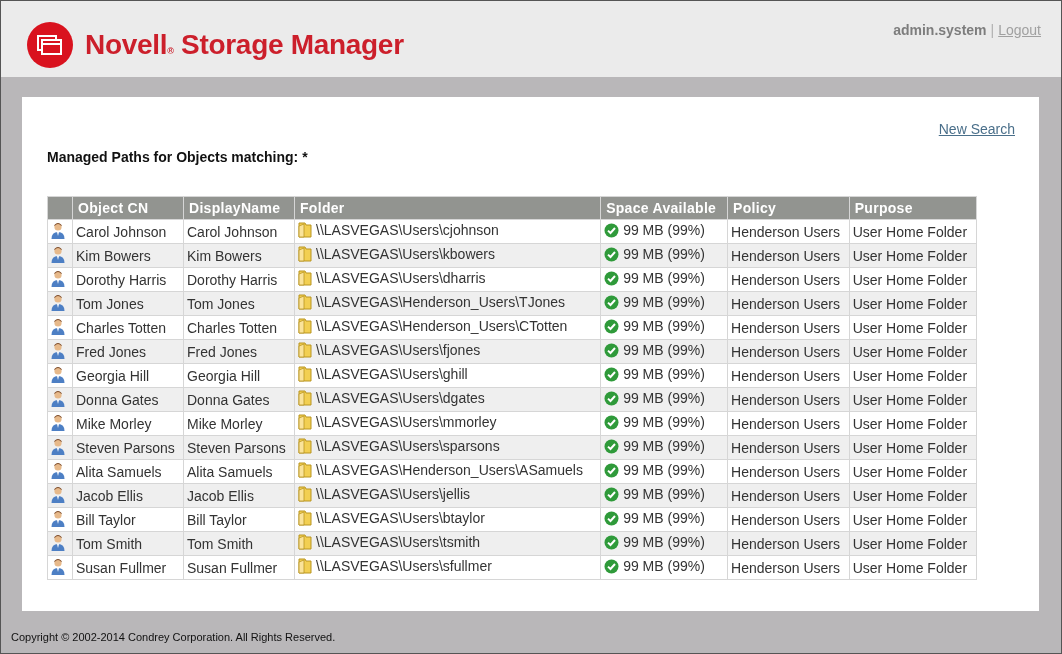 Image resolution: width=1062 pixels, height=654 pixels. I want to click on folder-path: \\LASVEGAS\Users\cjohnson, so click(407, 230).